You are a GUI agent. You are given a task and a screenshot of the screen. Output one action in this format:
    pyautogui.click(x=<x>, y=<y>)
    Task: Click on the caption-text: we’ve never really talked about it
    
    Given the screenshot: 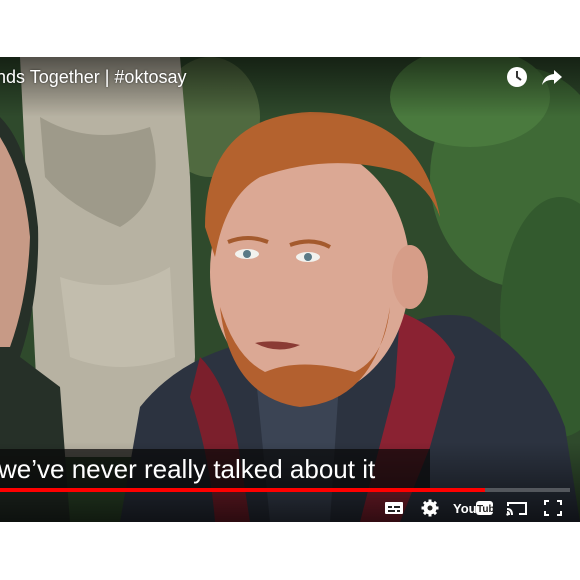 What is the action you would take?
    pyautogui.click(x=215, y=469)
    